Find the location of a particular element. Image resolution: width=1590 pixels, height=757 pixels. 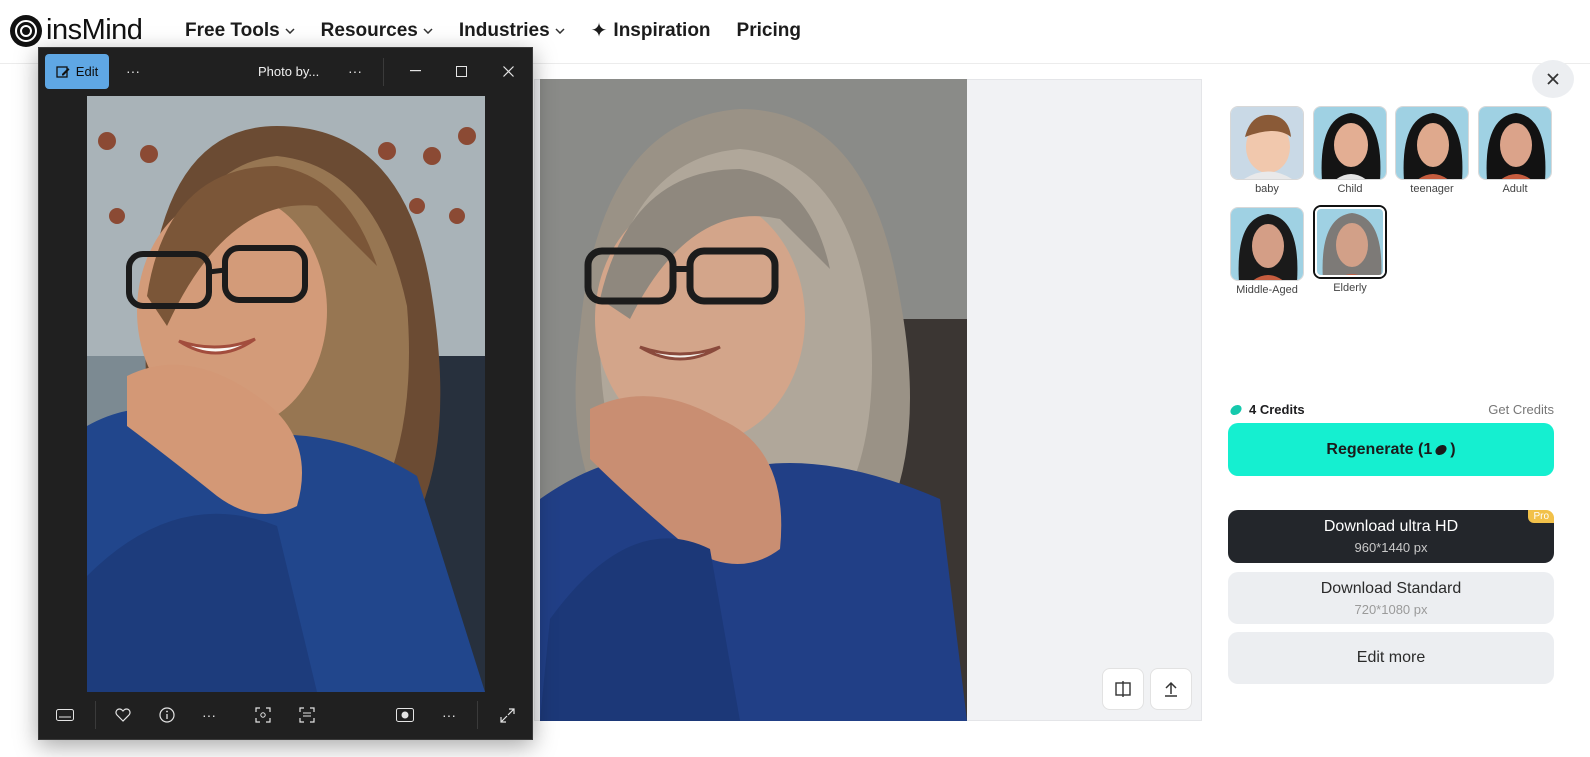

age-label: teenager is located at coordinates (1432, 189).